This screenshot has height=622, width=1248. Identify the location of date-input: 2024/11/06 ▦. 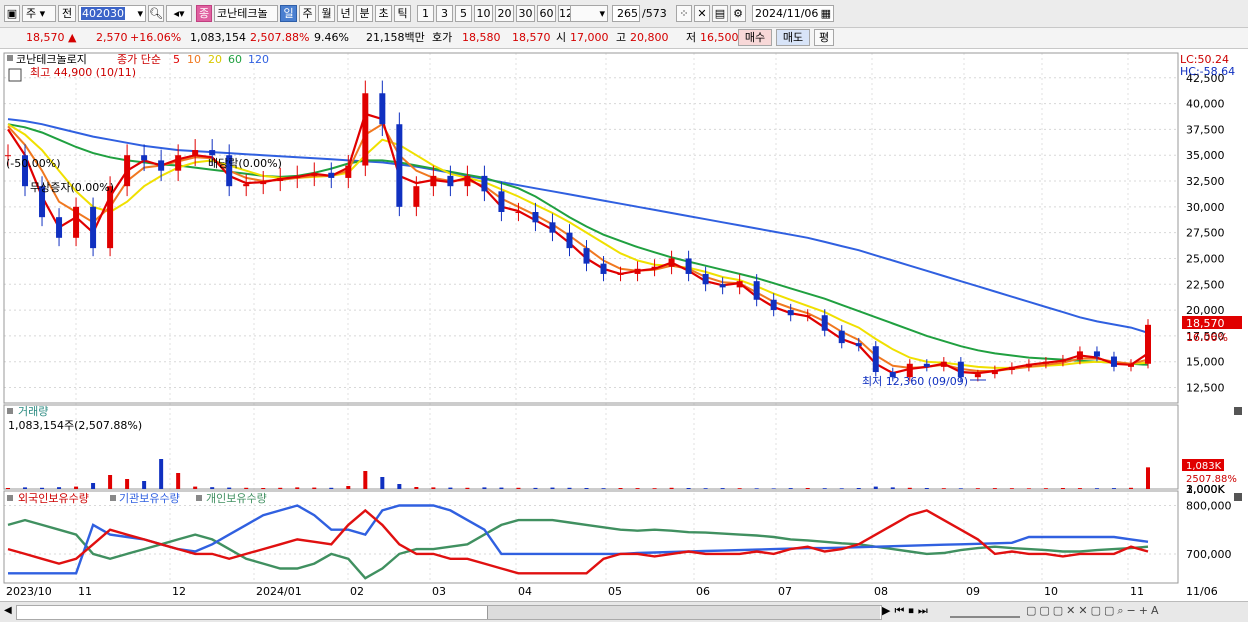
(793, 13).